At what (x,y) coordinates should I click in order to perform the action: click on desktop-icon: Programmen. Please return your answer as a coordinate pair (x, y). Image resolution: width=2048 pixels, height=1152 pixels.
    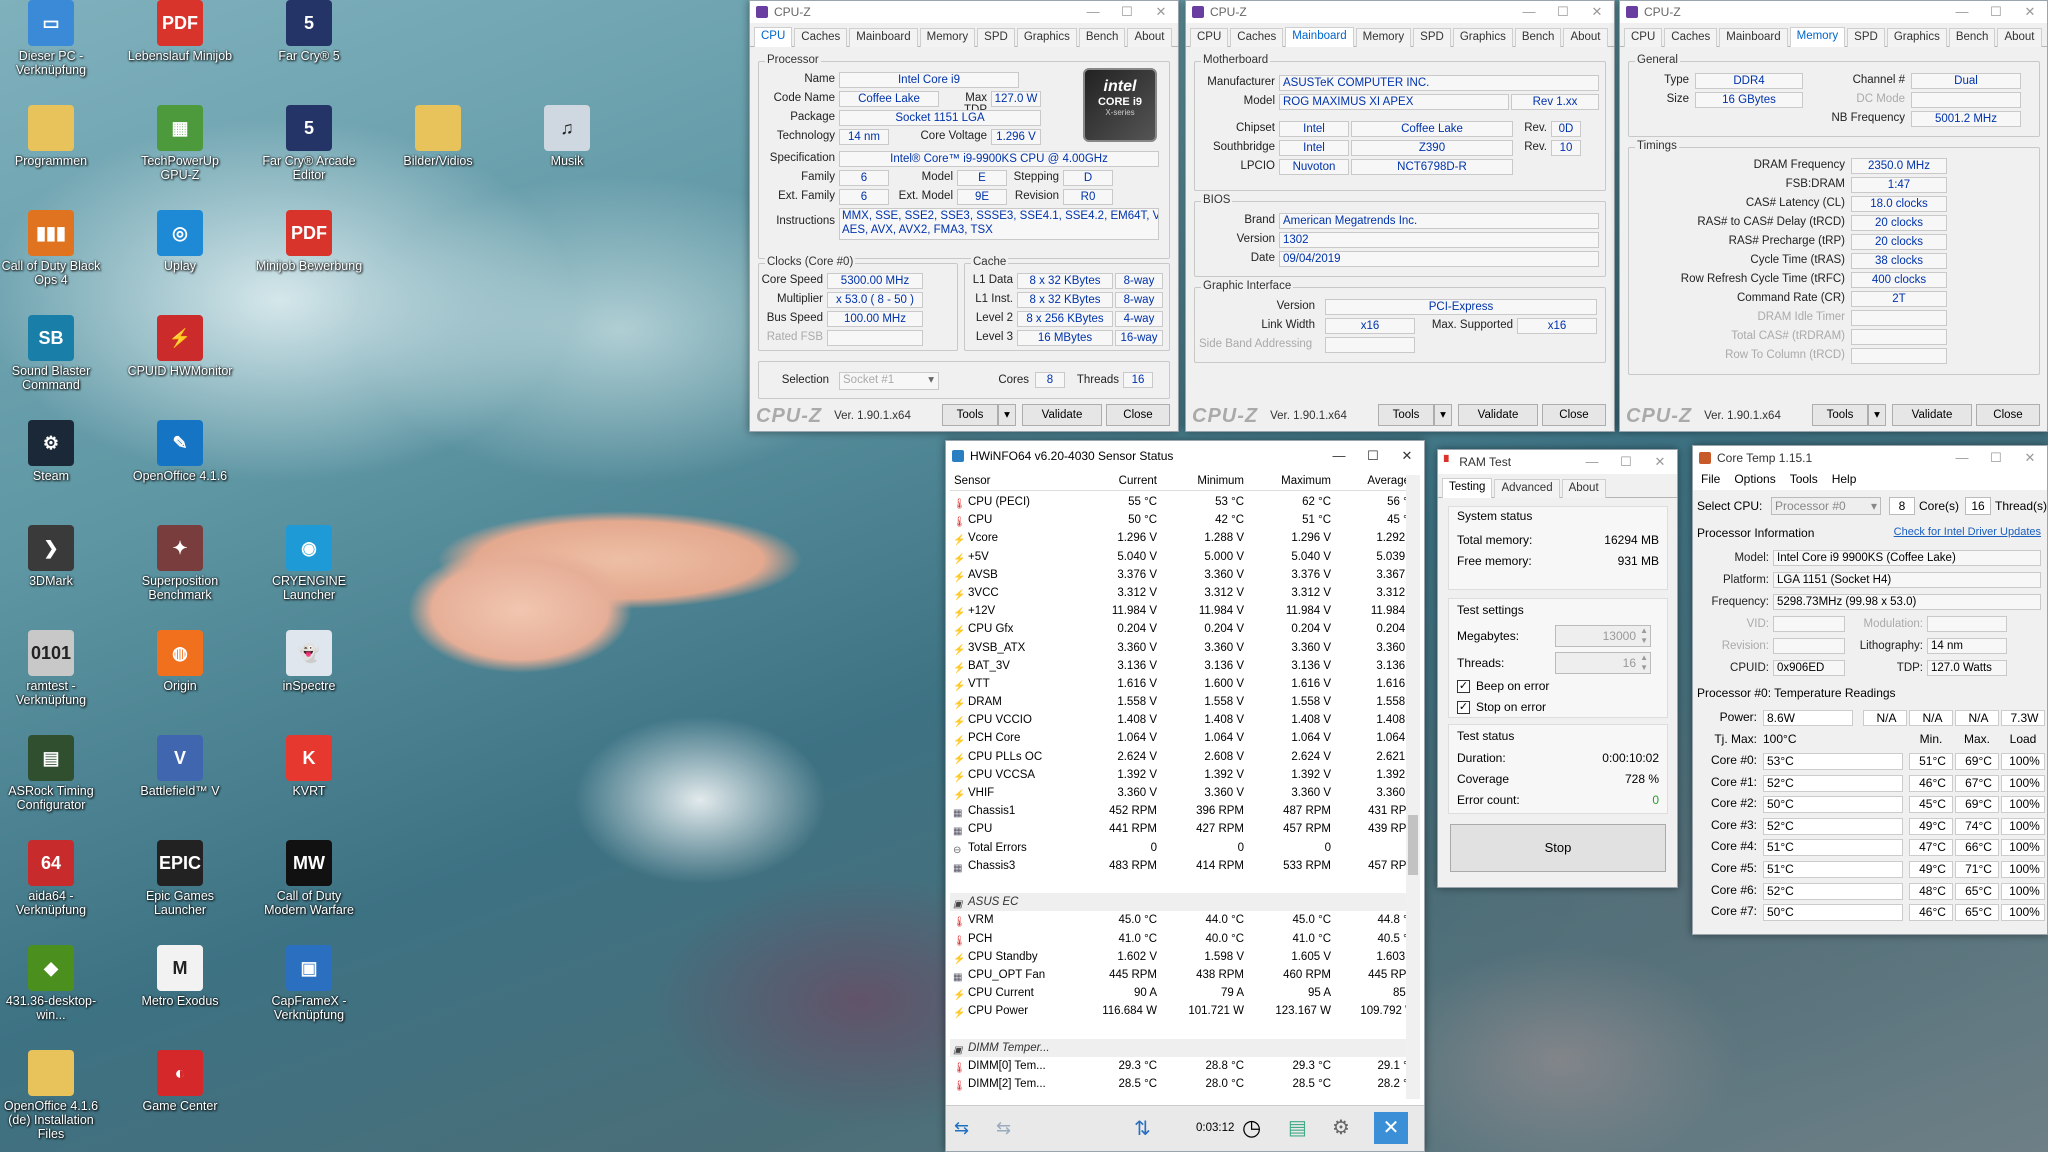
    Looking at the image, I should click on (53, 136).